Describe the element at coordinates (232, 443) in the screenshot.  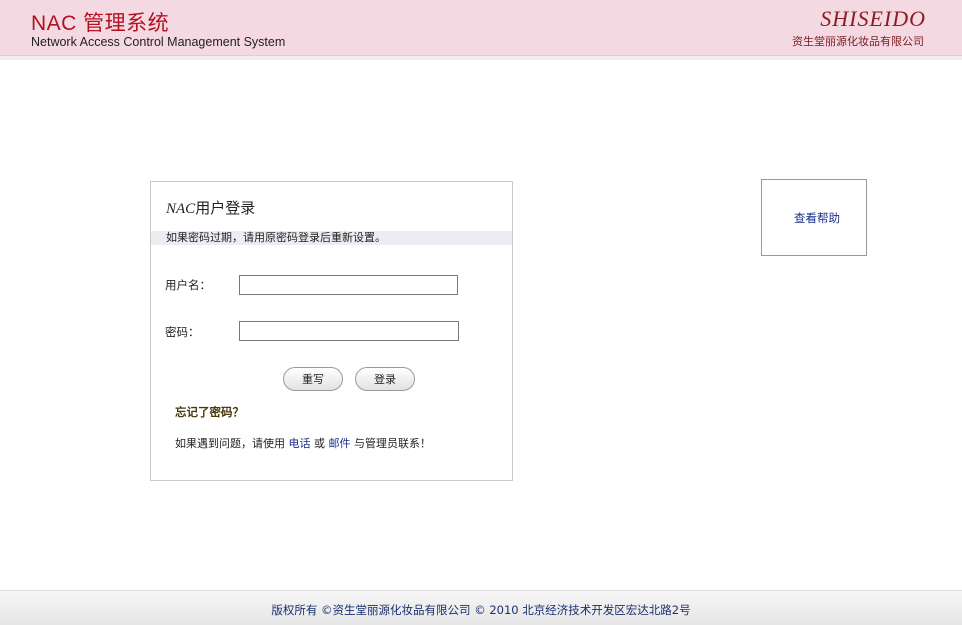
I see `help-prefix: 如果遇到问题，请使用` at that location.